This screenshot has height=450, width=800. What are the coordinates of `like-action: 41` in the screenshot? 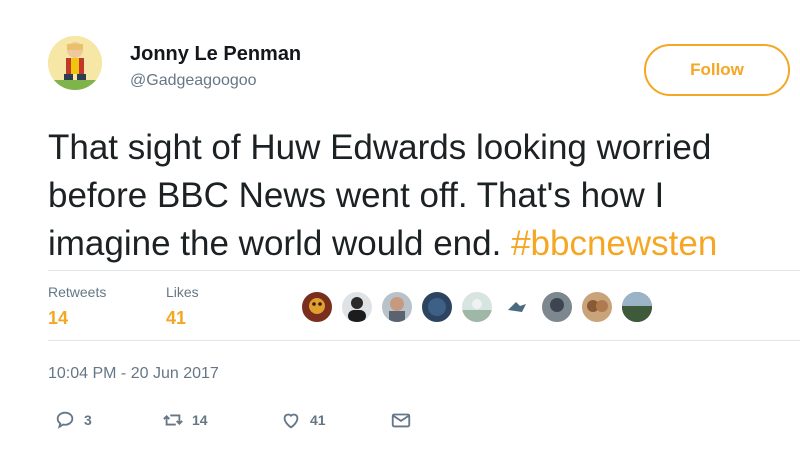 It's located at (303, 420).